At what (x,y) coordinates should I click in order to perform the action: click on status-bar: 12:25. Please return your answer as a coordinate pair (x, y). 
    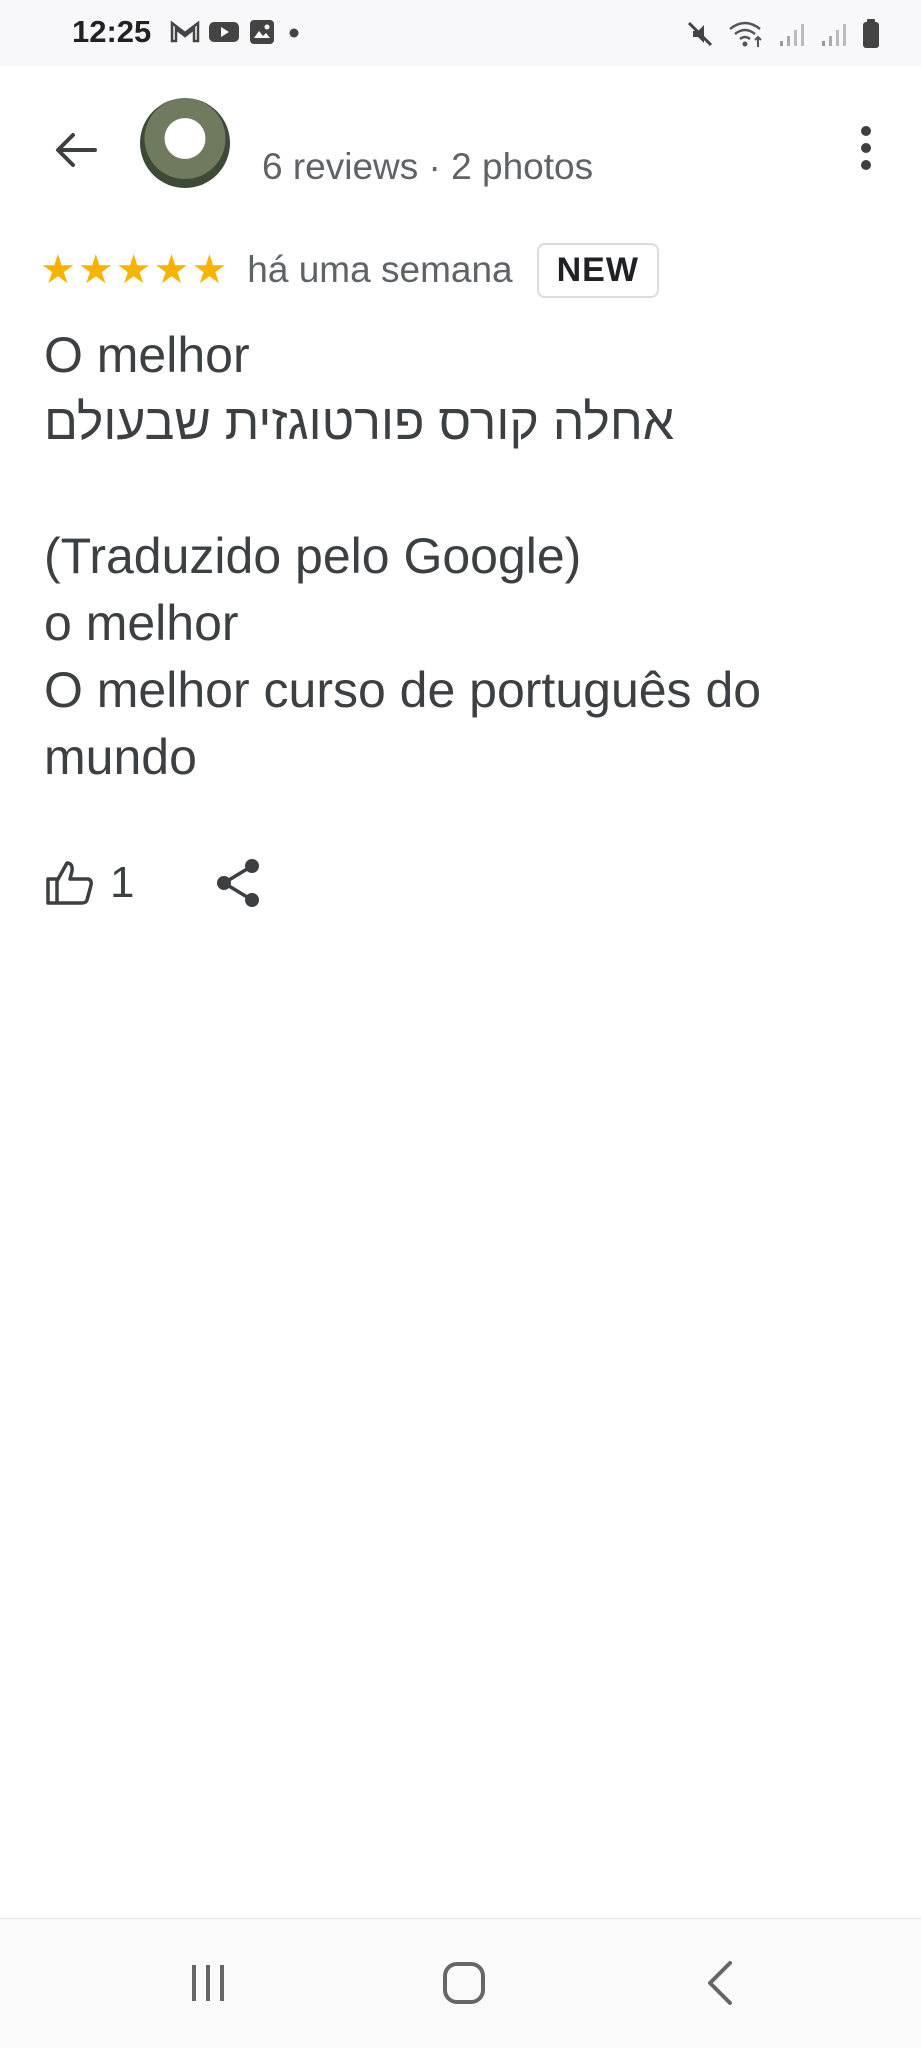
    Looking at the image, I should click on (460, 33).